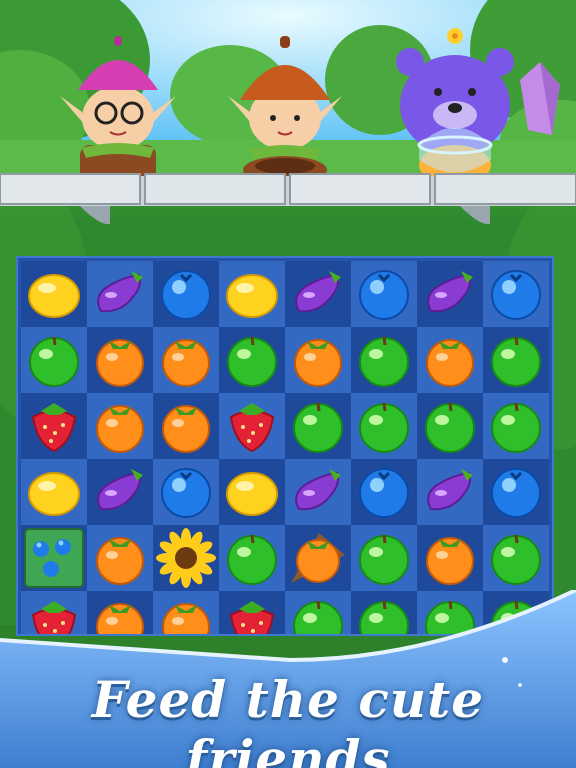 This screenshot has height=768, width=576. What do you see at coordinates (288, 199) in the screenshot?
I see `stone-shelf` at bounding box center [288, 199].